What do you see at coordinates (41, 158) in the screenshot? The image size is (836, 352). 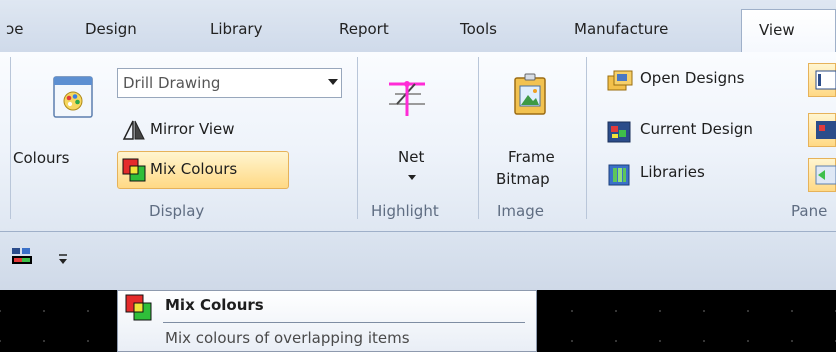 I see `colours-label: Colours` at bounding box center [41, 158].